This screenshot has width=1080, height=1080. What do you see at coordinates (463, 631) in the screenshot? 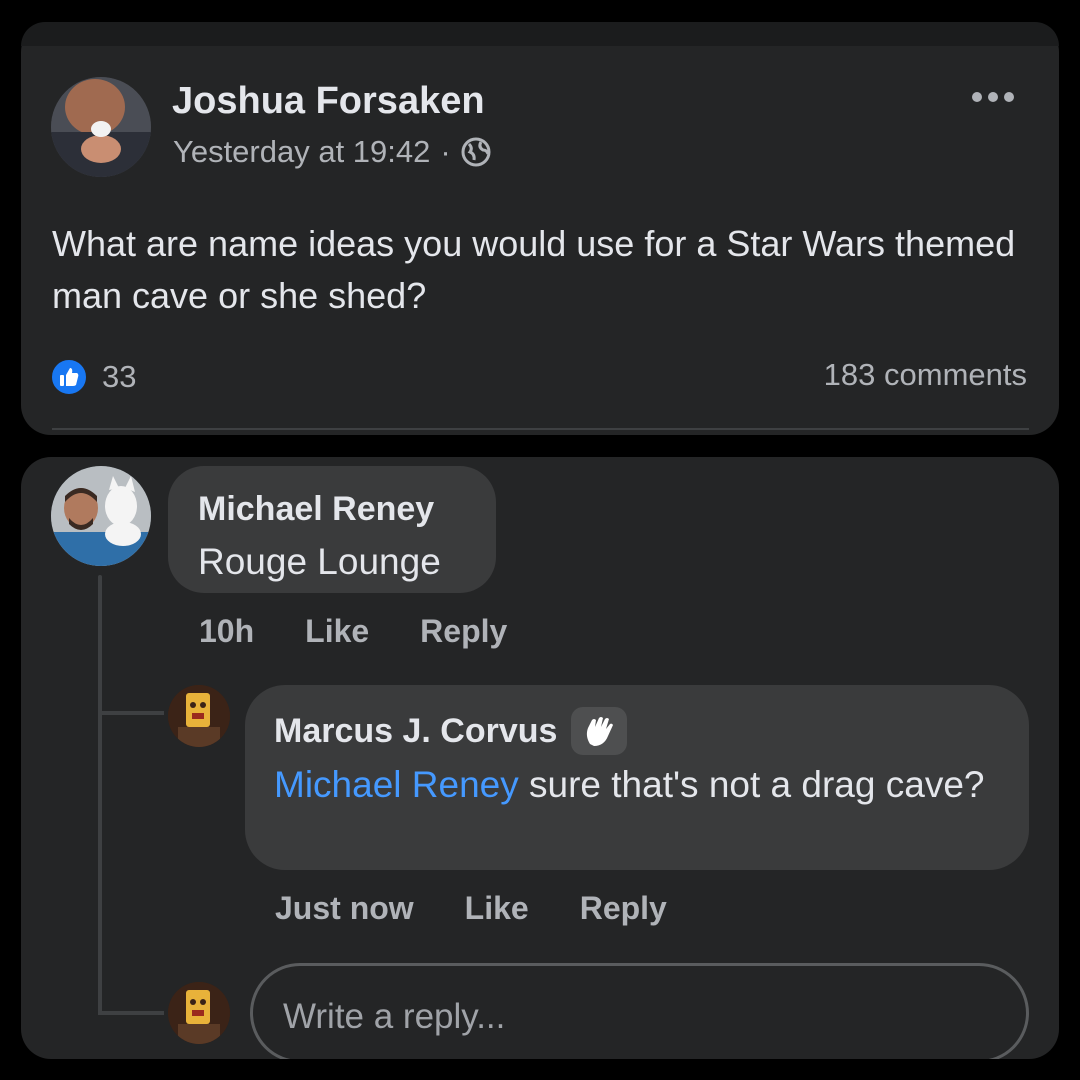
I see `comment-reply-button: Reply` at bounding box center [463, 631].